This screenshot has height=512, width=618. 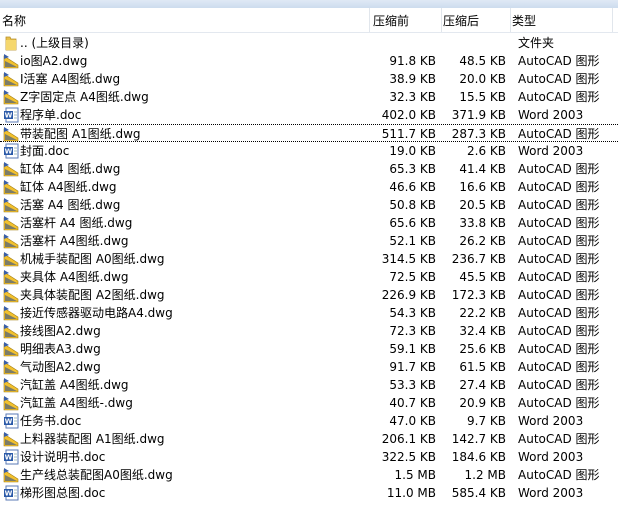 I want to click on file-row: 接线图A2.dwg 72.3 KB 32.4 KB AutoCAD 图形, so click(x=309, y=331).